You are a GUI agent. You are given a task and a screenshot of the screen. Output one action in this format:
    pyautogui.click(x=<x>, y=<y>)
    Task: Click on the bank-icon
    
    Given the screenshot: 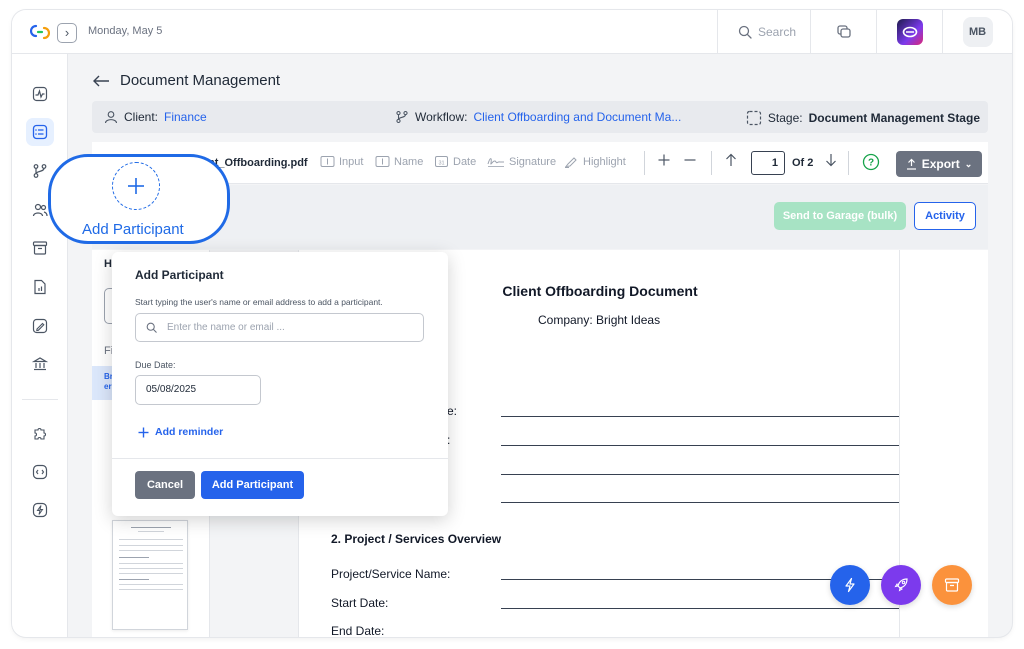 What is the action you would take?
    pyautogui.click(x=40, y=364)
    